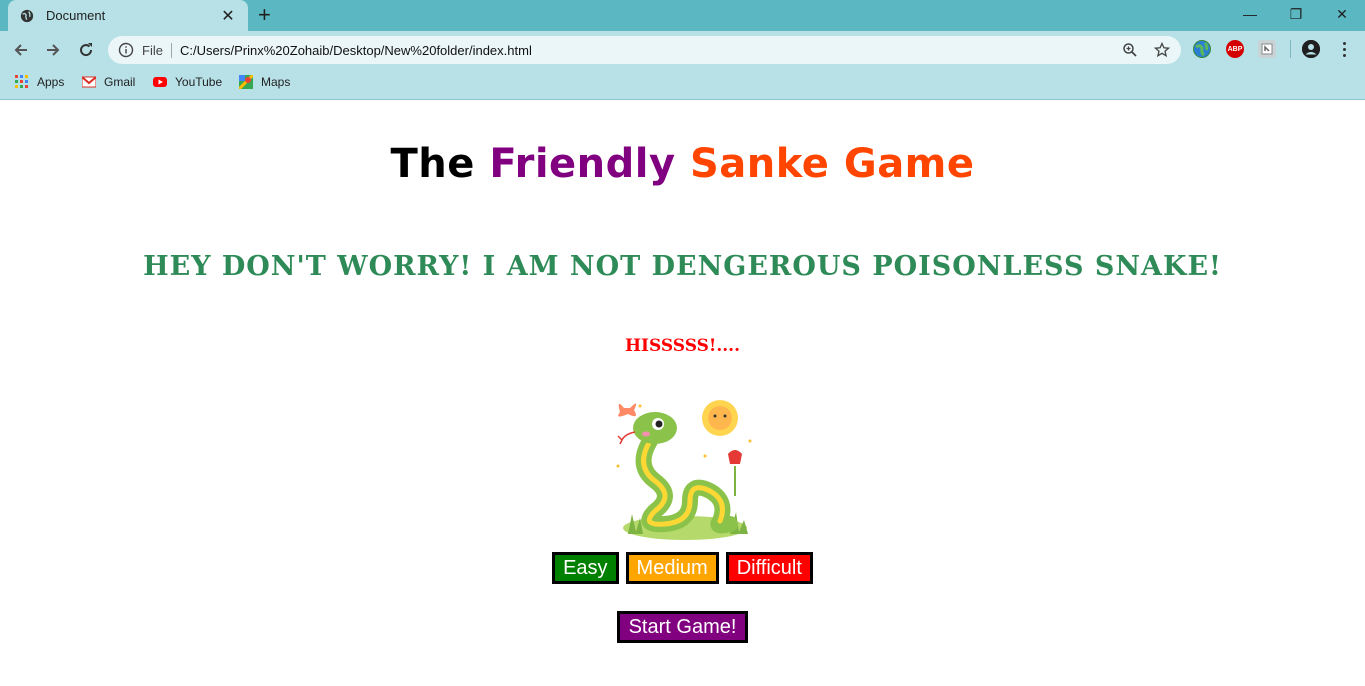 The width and height of the screenshot is (1365, 686). I want to click on zoom-icon, so click(1130, 50).